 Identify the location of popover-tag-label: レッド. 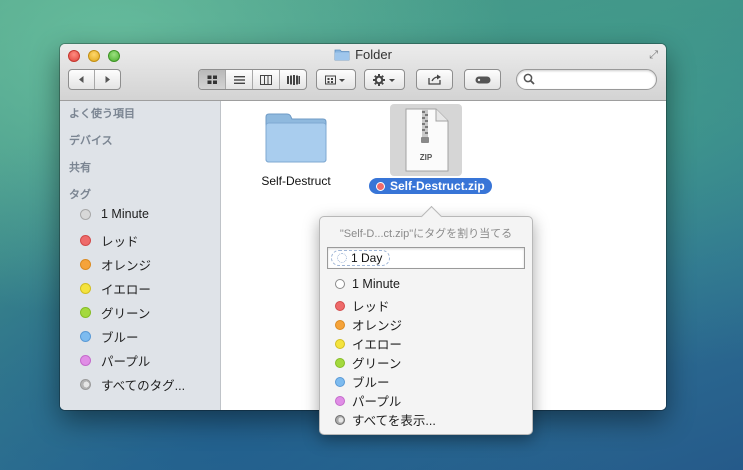
(371, 307).